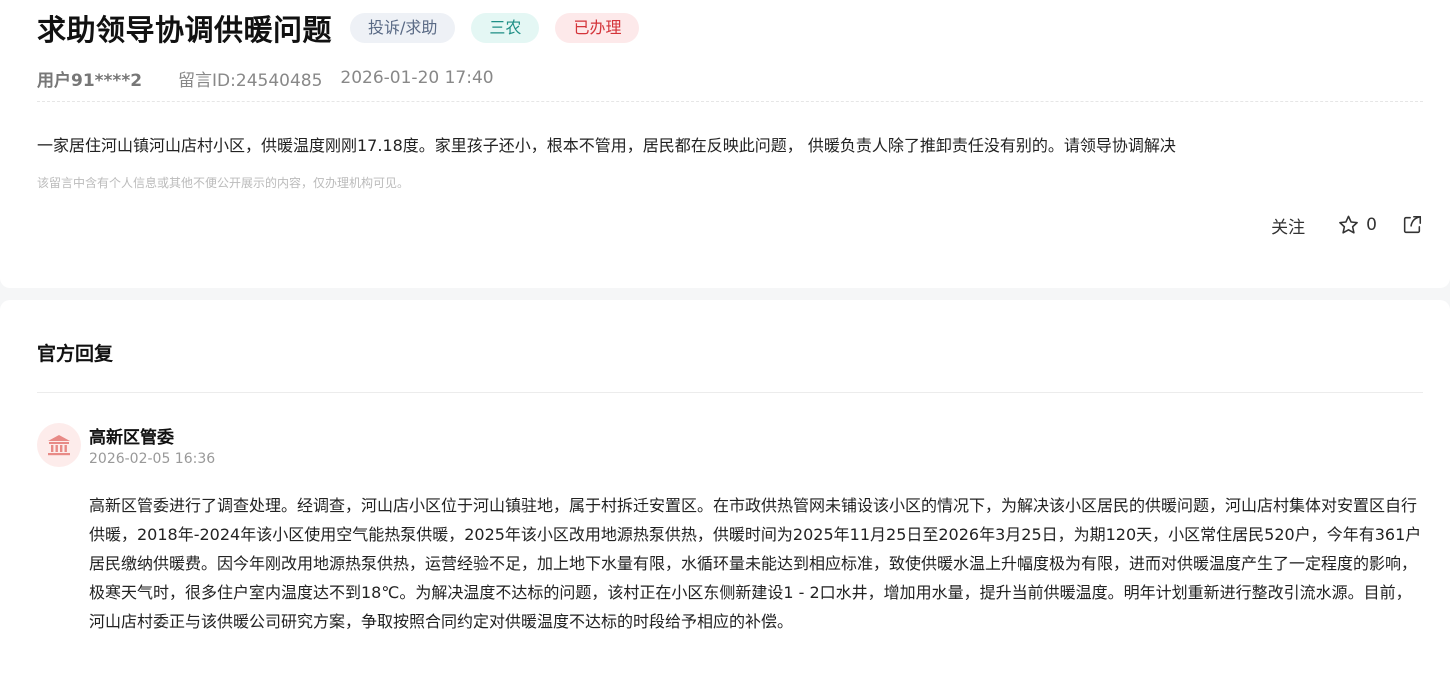 The width and height of the screenshot is (1450, 676). I want to click on org-avatar, so click(59, 445).